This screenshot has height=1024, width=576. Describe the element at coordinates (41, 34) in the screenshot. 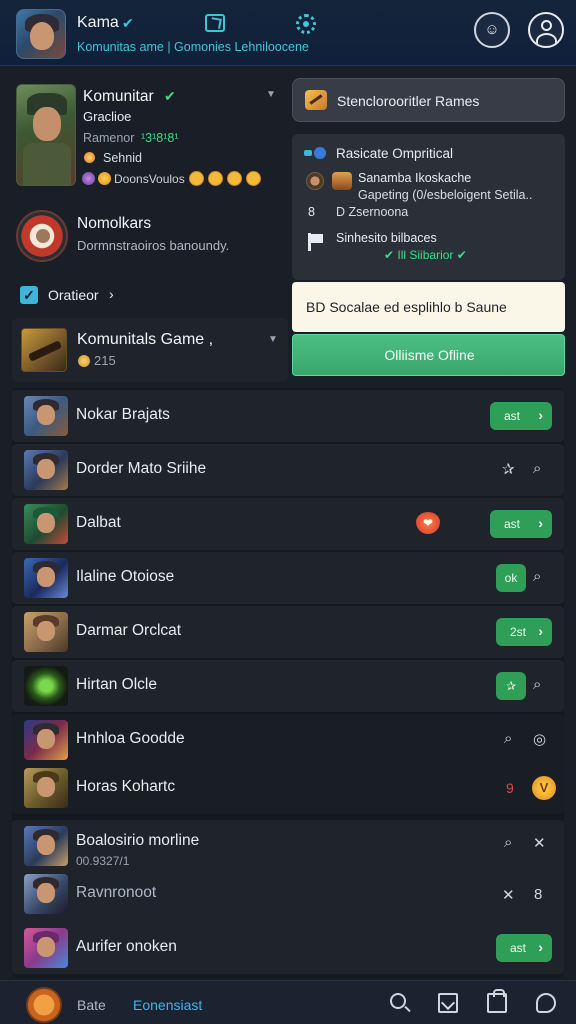

I see `app-avatar` at that location.